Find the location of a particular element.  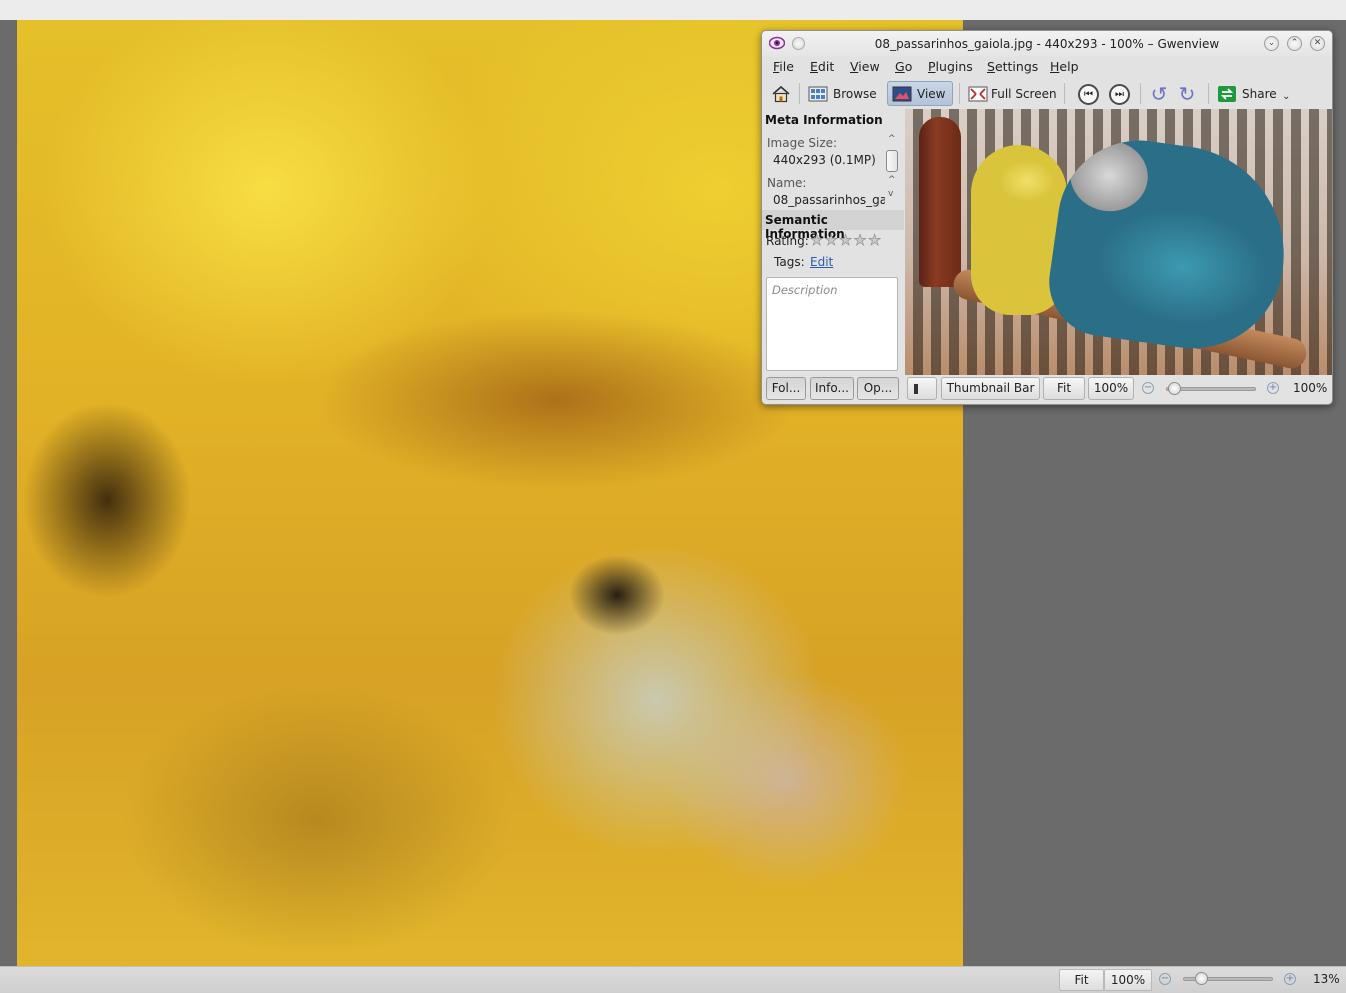

view-label: View is located at coordinates (931, 93).